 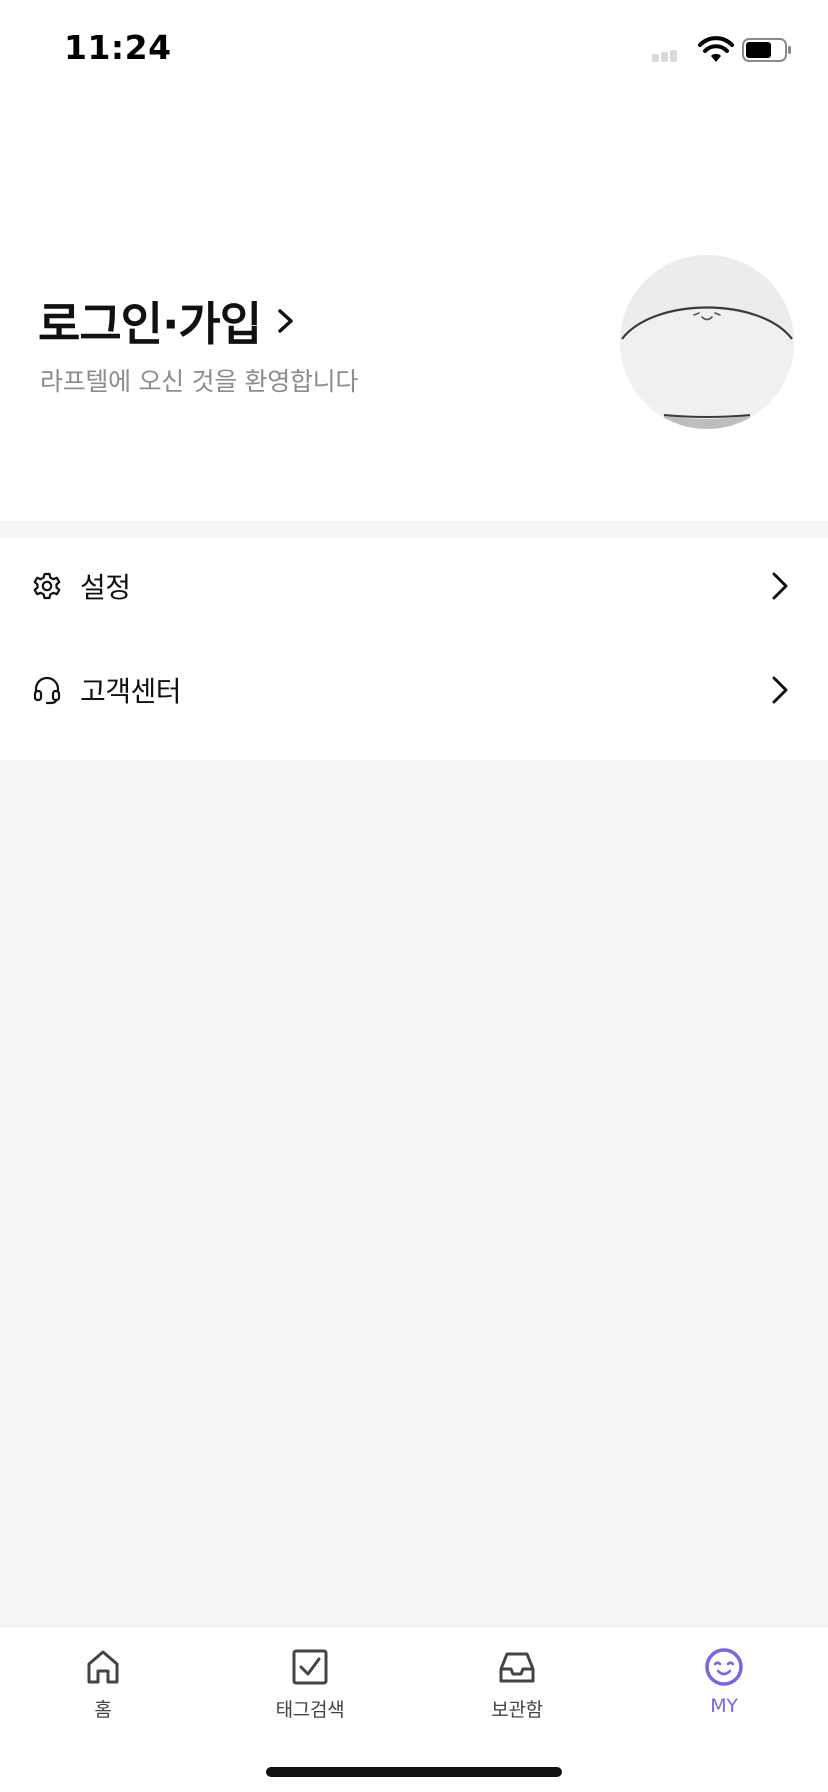 What do you see at coordinates (47, 586) in the screenshot?
I see `gear-icon` at bounding box center [47, 586].